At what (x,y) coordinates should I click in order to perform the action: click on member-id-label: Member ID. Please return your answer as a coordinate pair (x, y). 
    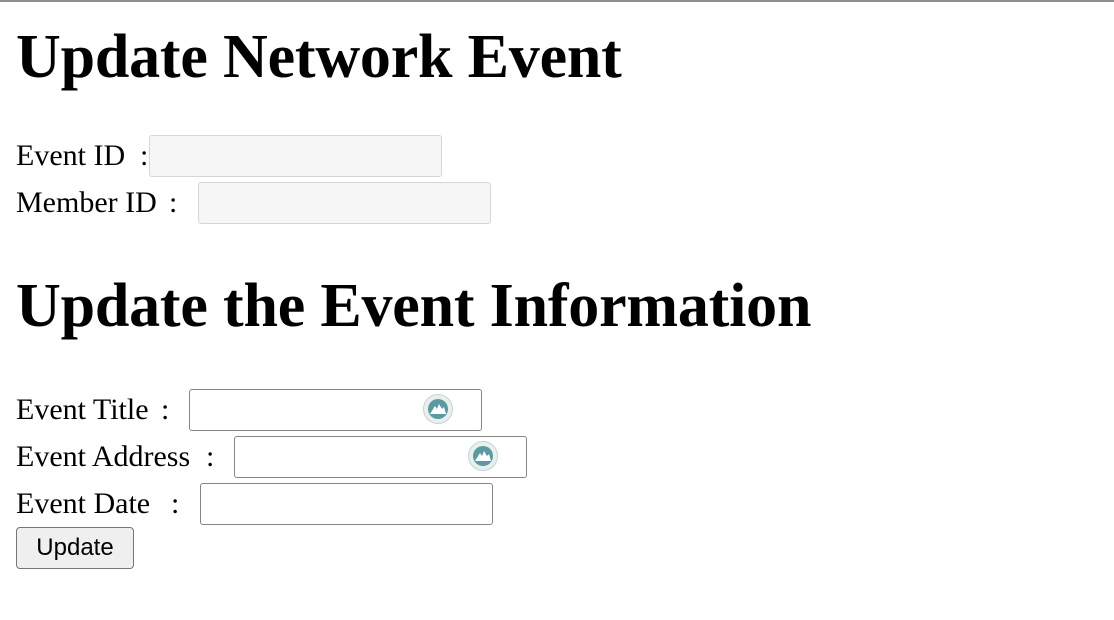
    Looking at the image, I should click on (86, 202).